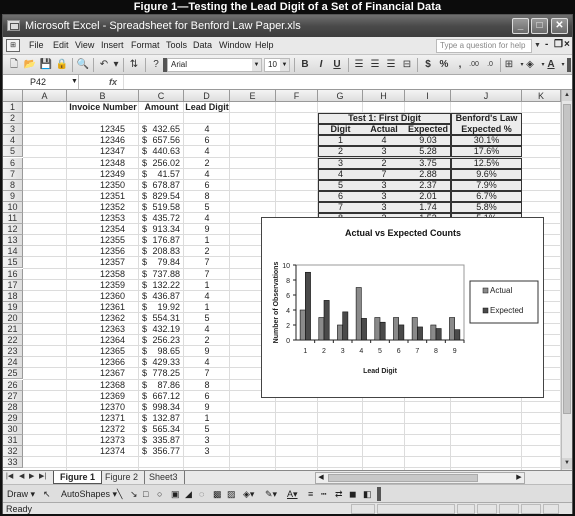  I want to click on font-name-select: Arial ▼, so click(214, 65).